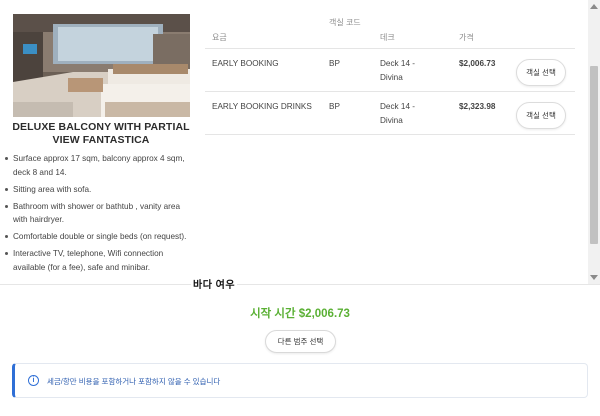 This screenshot has width=600, height=416. What do you see at coordinates (345, 22) in the screenshot?
I see `header-cabin-code: 객실 코드` at bounding box center [345, 22].